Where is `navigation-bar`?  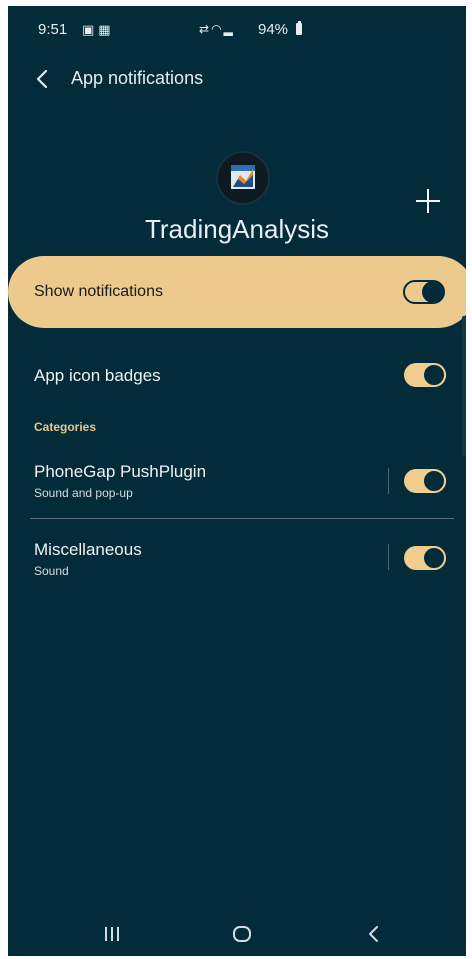 navigation-bar is located at coordinates (237, 933).